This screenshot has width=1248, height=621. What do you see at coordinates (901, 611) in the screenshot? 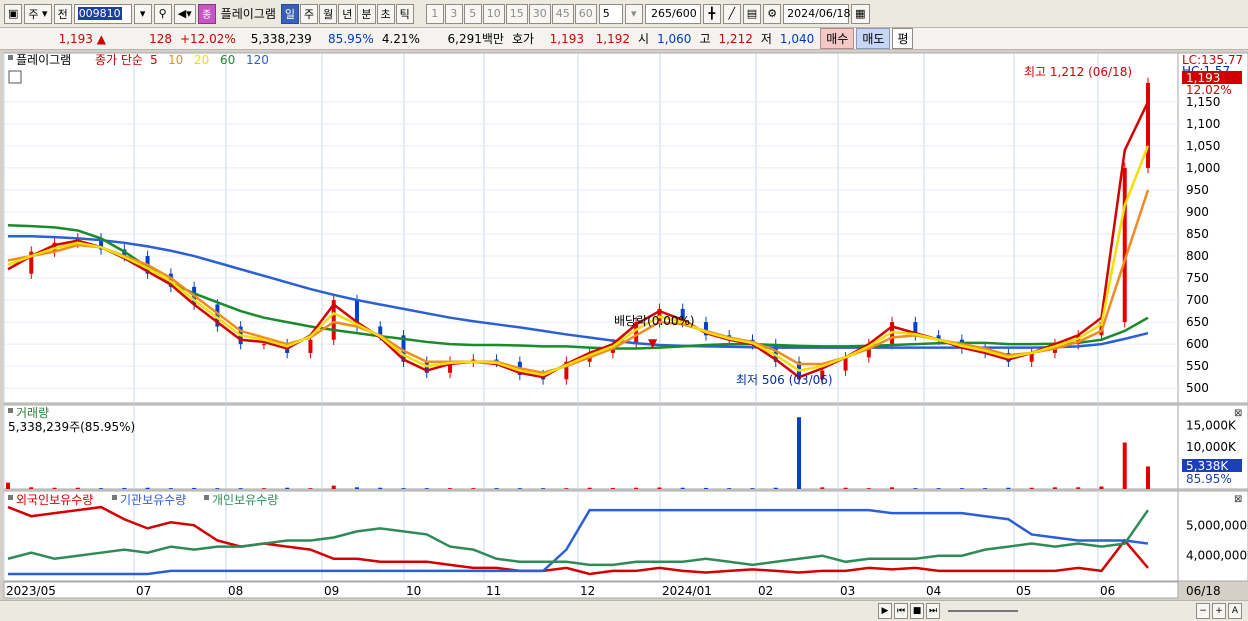
I see `scroll-first-icon: ⏮` at bounding box center [901, 611].